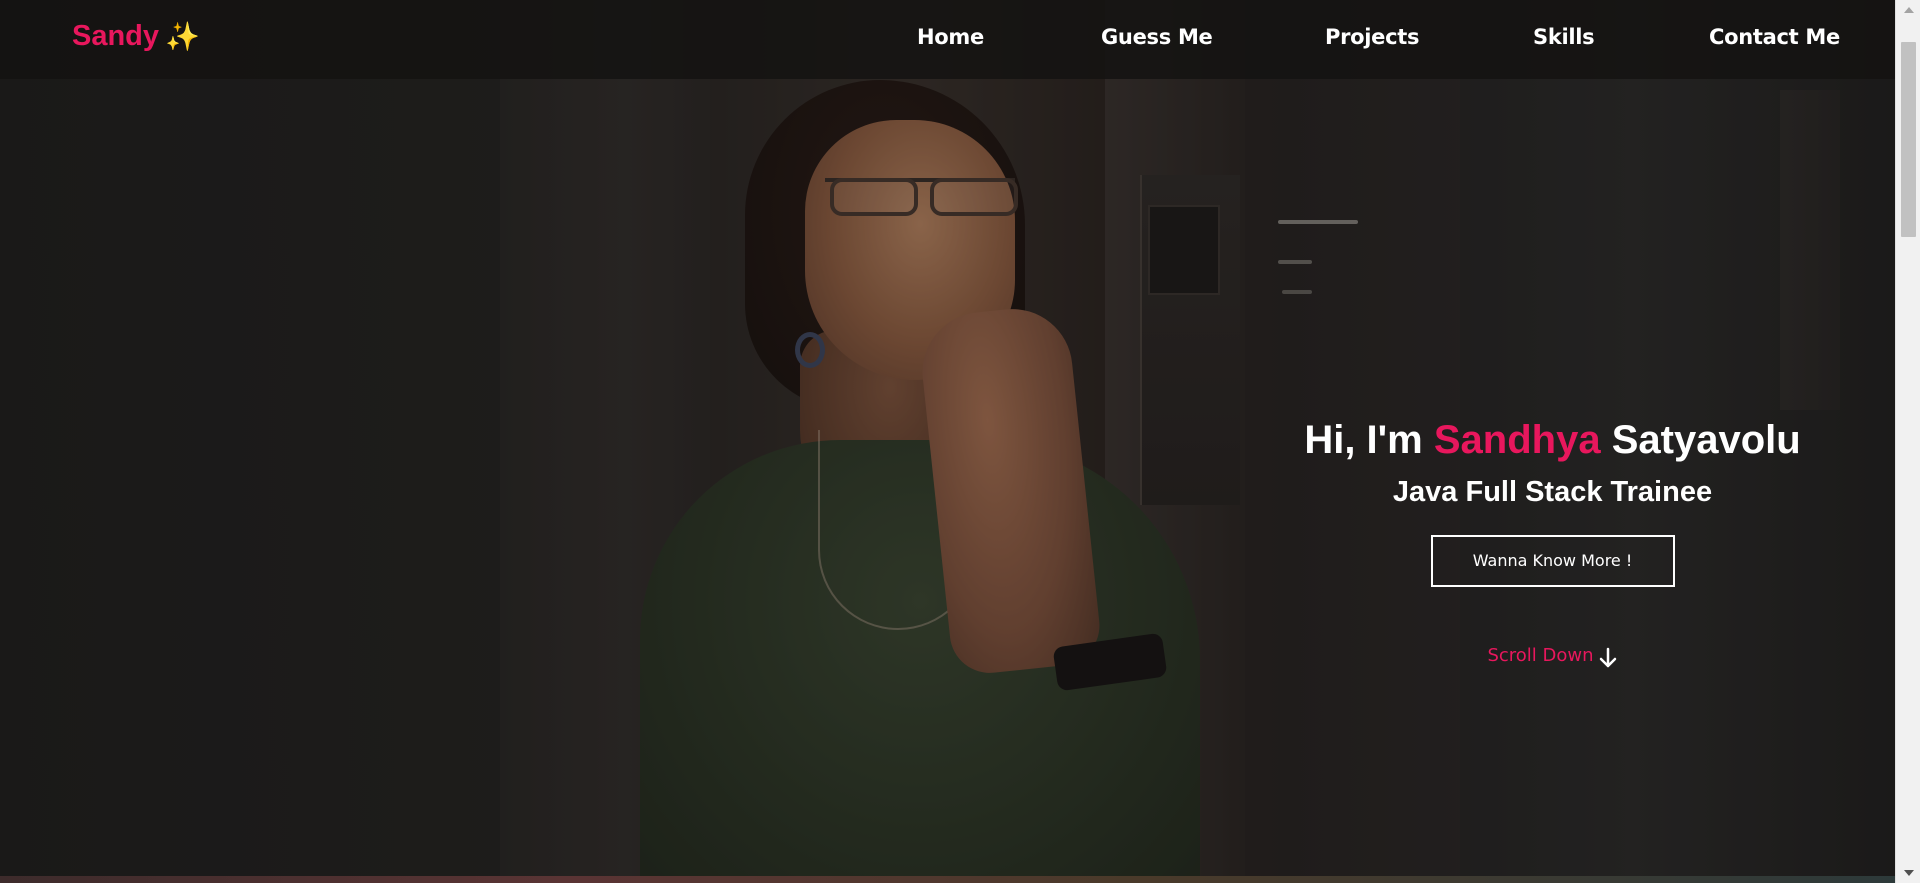 This screenshot has height=883, width=1920. I want to click on brand-logo: Sandy ✨, so click(136, 36).